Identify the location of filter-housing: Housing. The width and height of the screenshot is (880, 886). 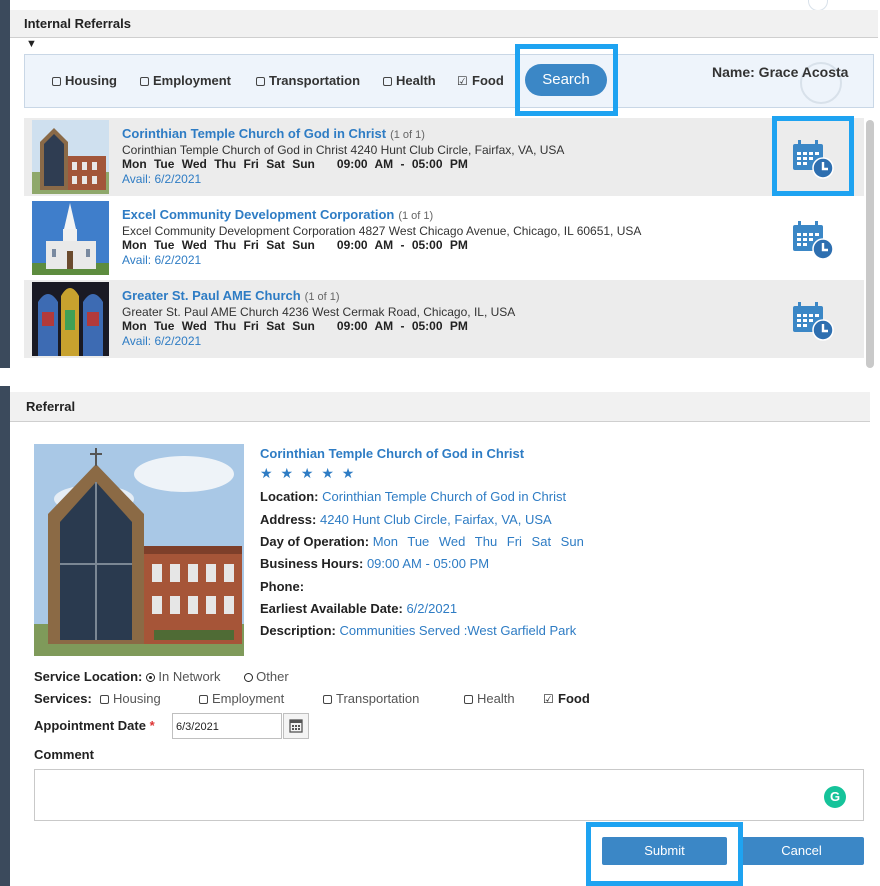
(84, 80).